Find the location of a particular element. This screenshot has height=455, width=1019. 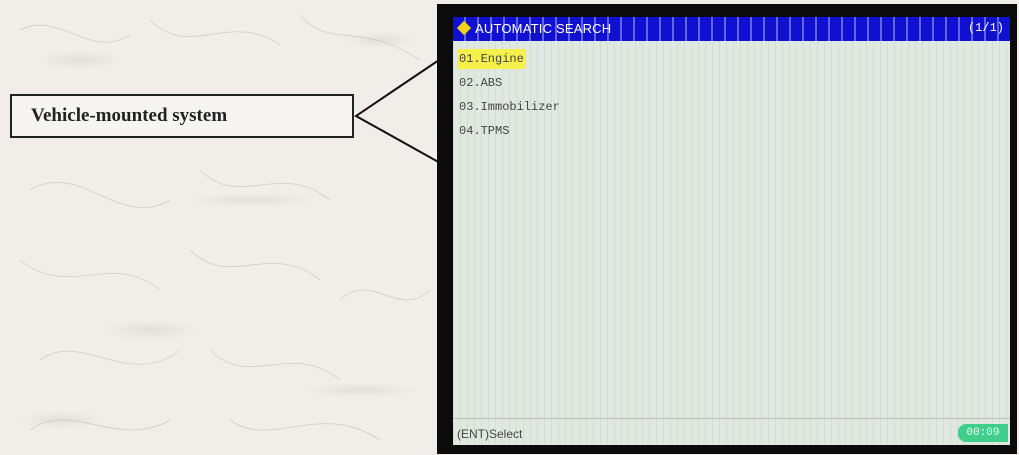

menu-item-immobilizer: 03.Immobilizer is located at coordinates (509, 107).